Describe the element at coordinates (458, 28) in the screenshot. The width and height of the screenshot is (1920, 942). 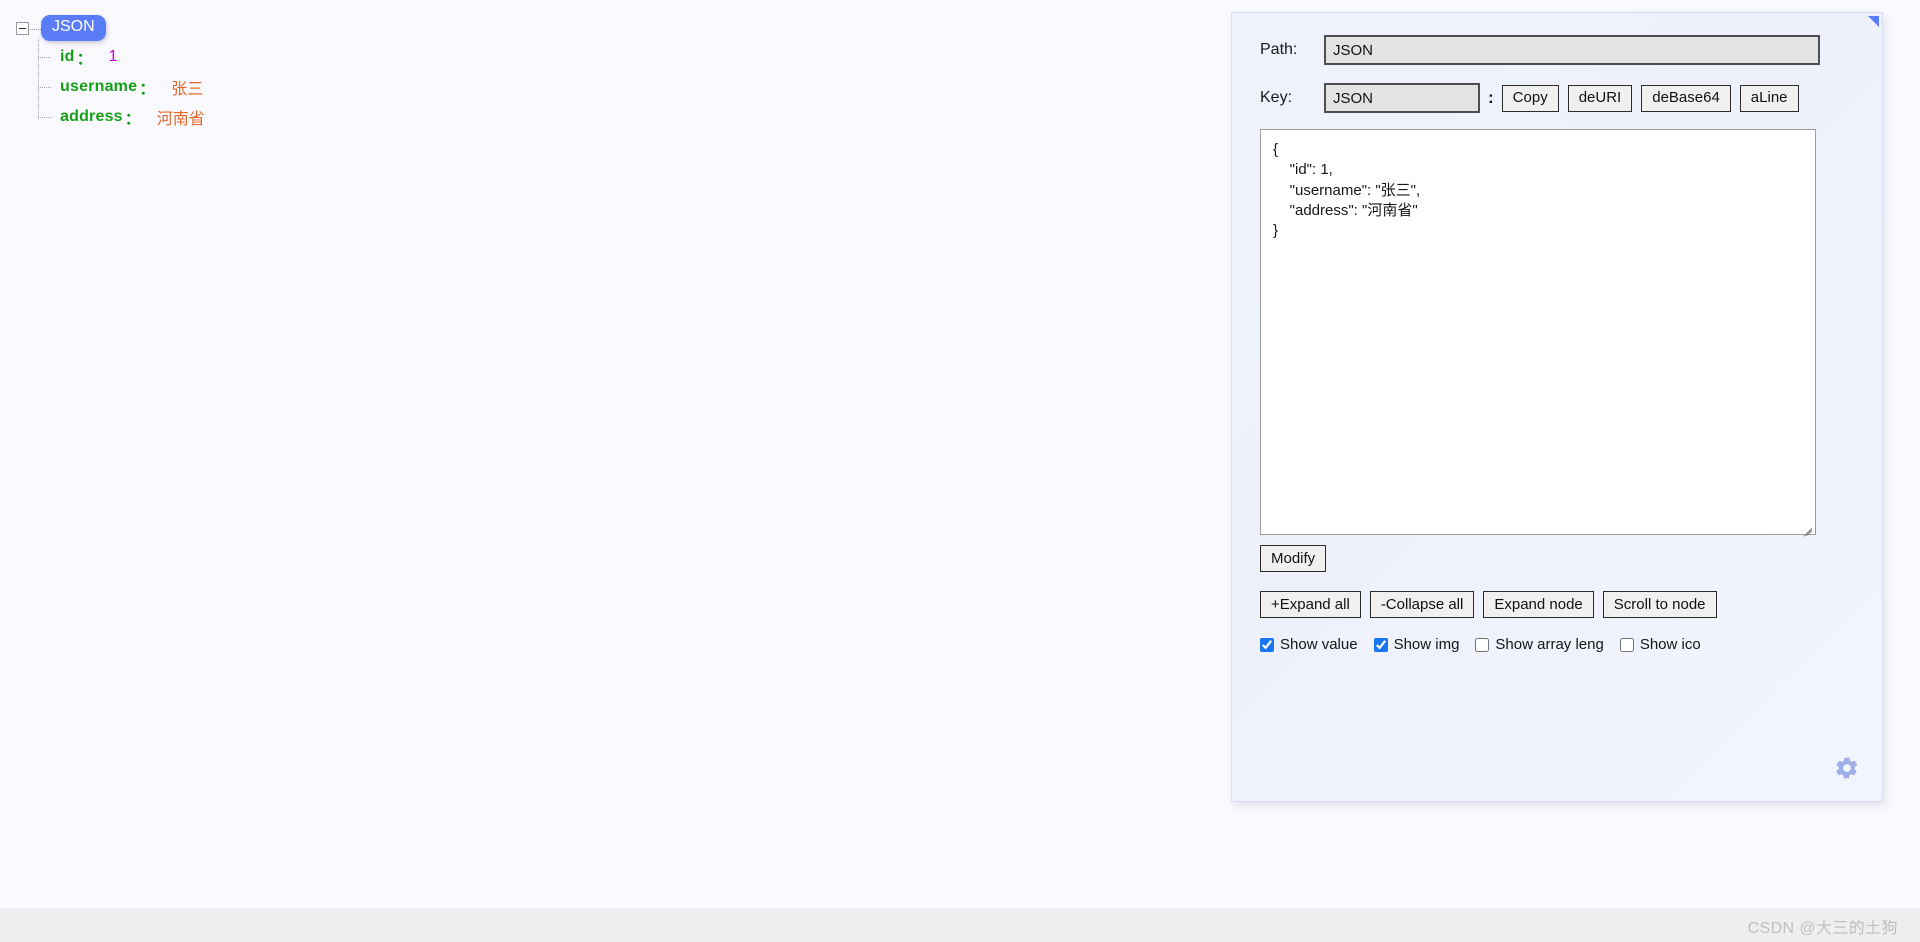
I see `json-tree-root-row: JSON` at that location.